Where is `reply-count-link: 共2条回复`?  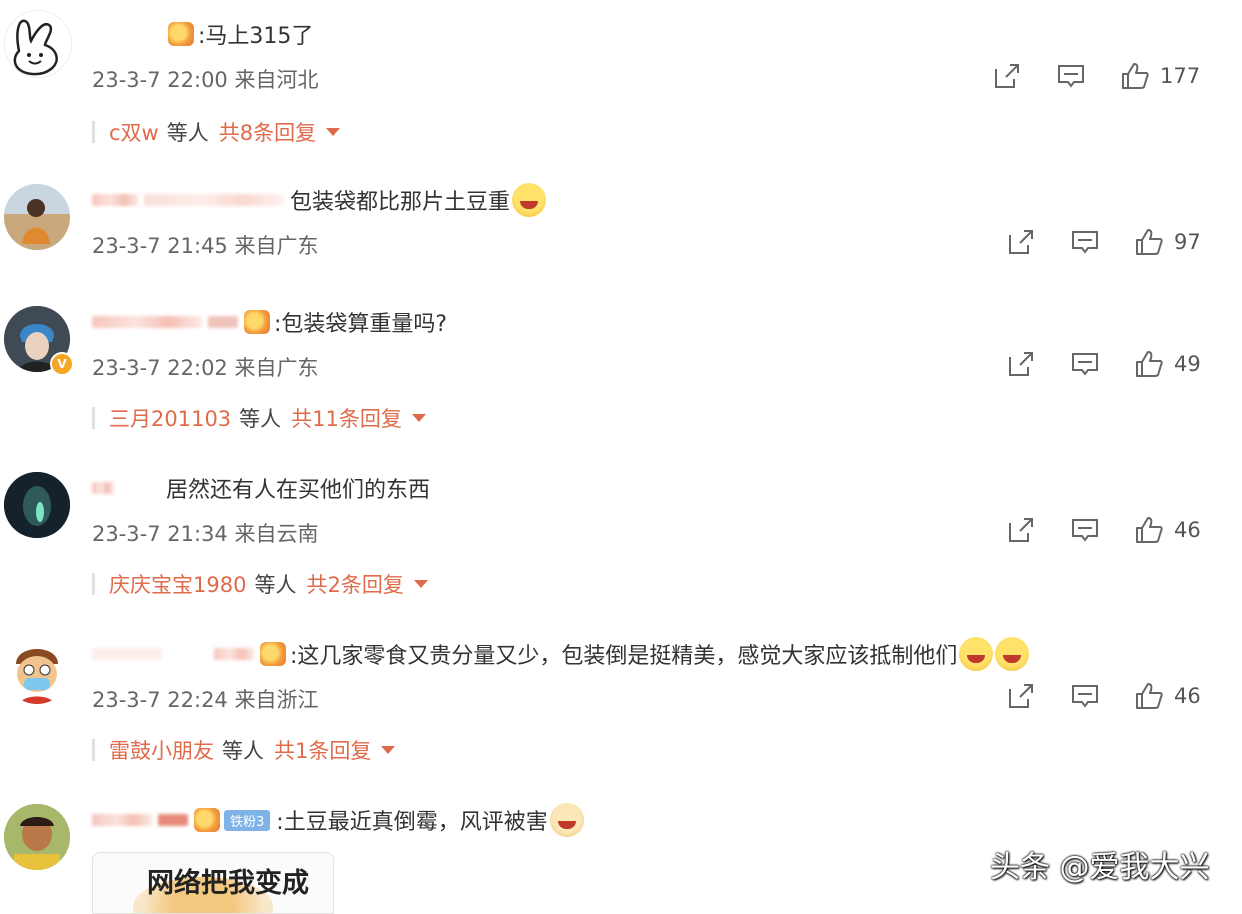 reply-count-link: 共2条回复 is located at coordinates (354, 584).